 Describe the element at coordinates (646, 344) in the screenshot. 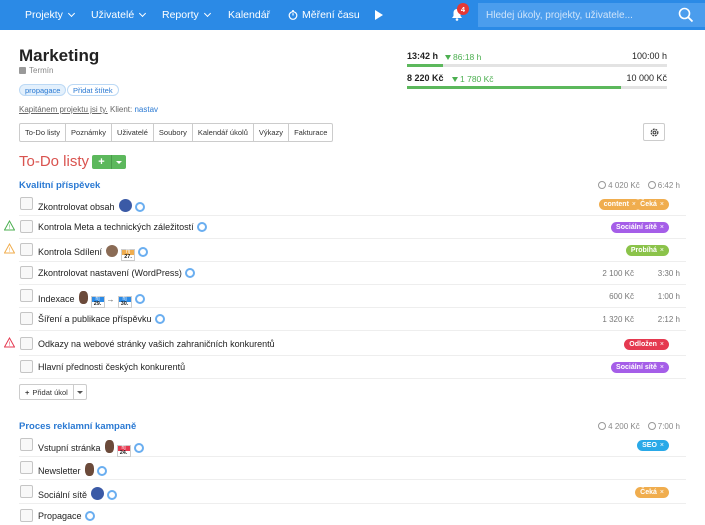

I see `status-badge: Odložen ×` at that location.